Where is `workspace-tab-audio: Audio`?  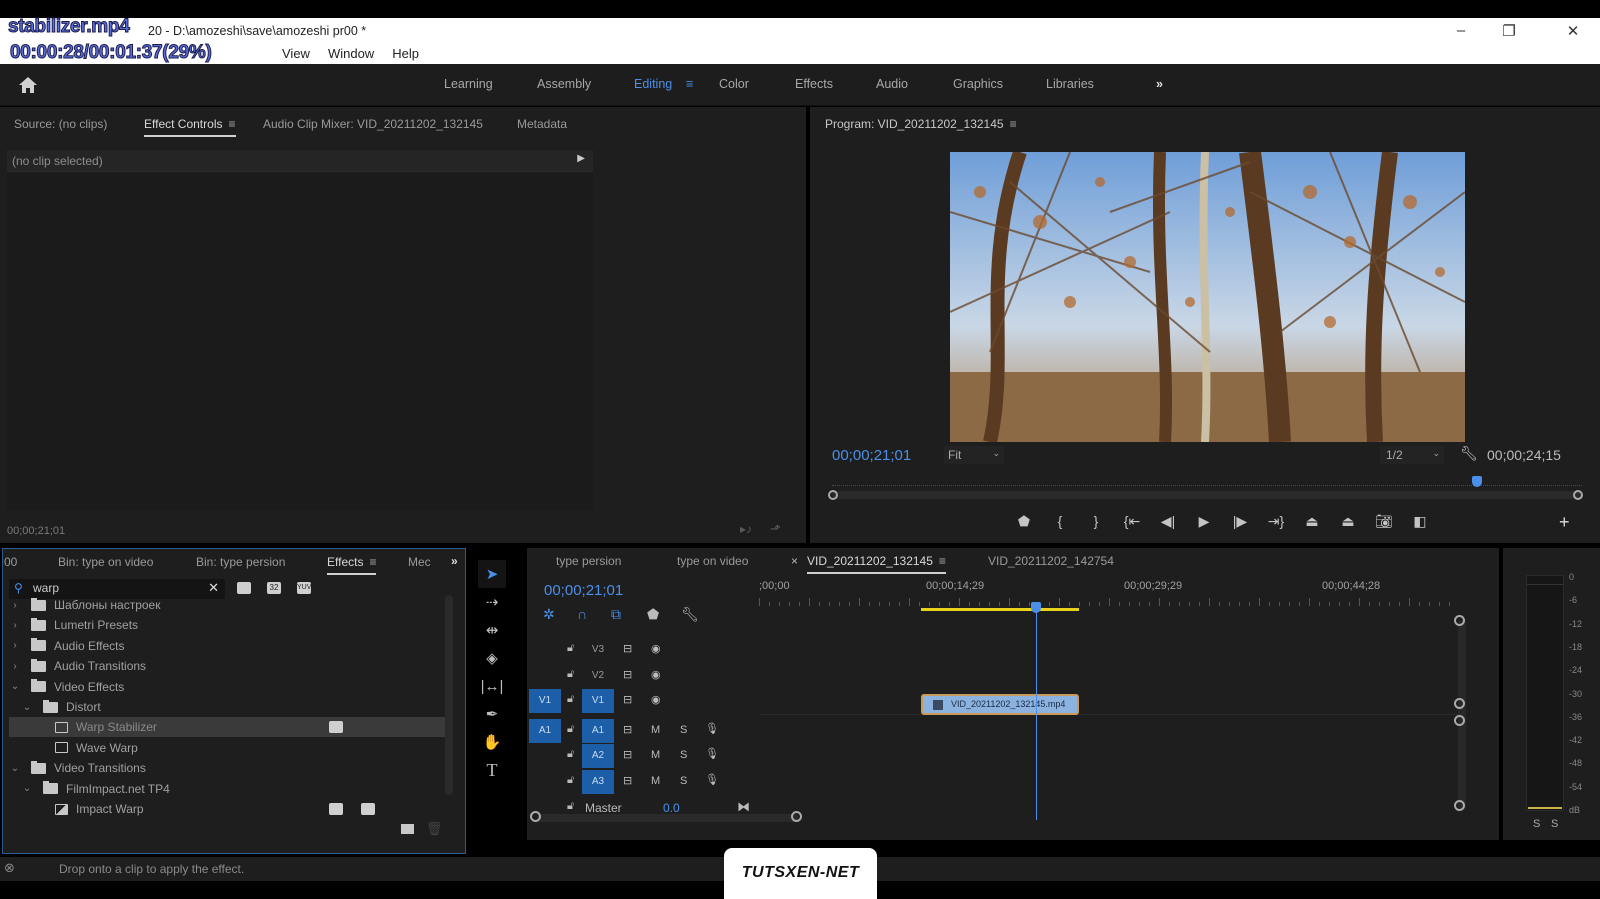 workspace-tab-audio: Audio is located at coordinates (892, 84).